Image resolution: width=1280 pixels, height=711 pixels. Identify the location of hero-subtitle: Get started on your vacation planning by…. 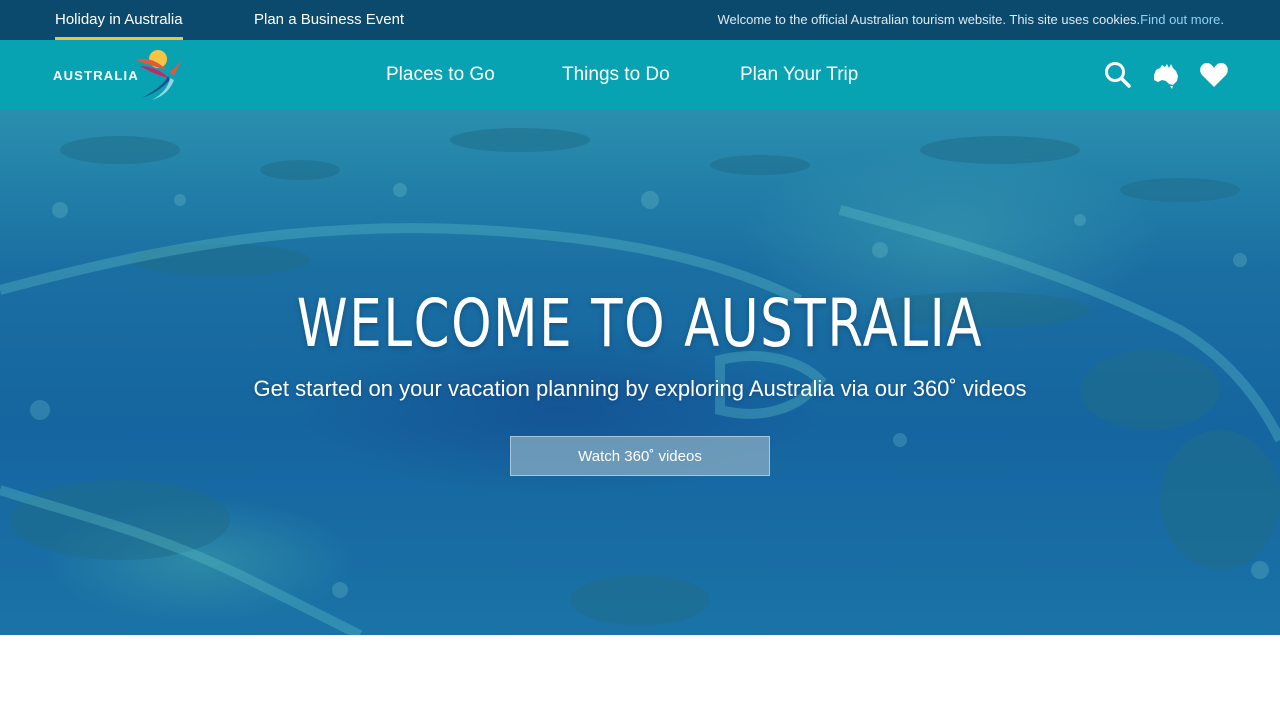
(640, 388).